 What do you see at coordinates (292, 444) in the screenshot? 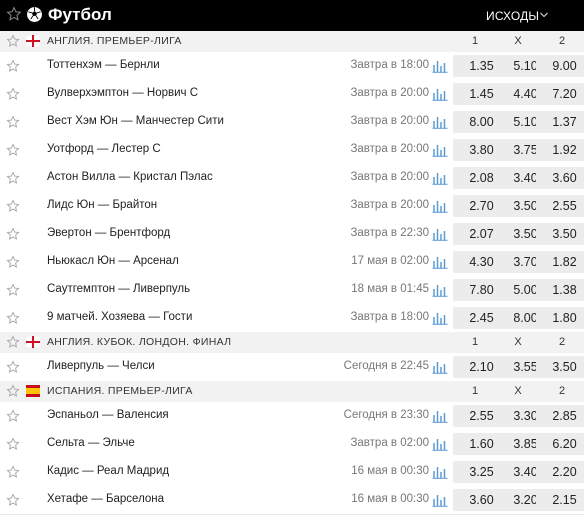
I see `match-row: Сельта — Эльче Завтра в 02:00 1.60 3.85 6.20` at bounding box center [292, 444].